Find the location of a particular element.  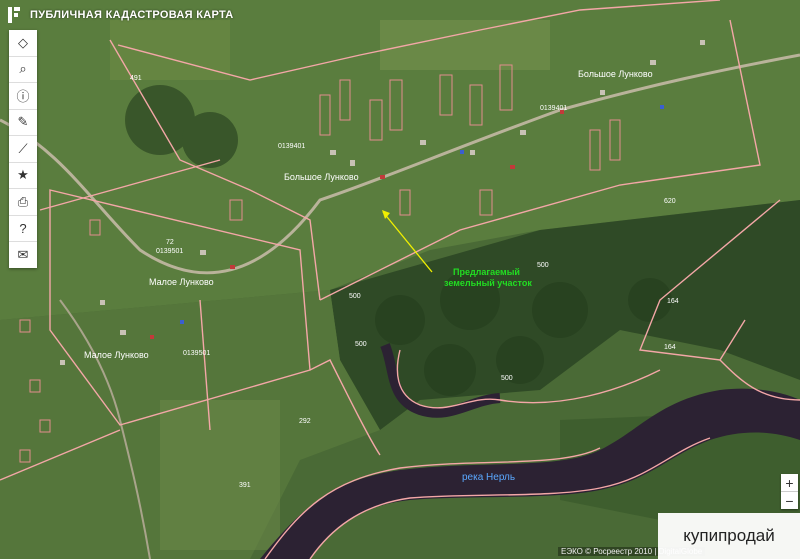

star-icon: ★ is located at coordinates (23, 175).